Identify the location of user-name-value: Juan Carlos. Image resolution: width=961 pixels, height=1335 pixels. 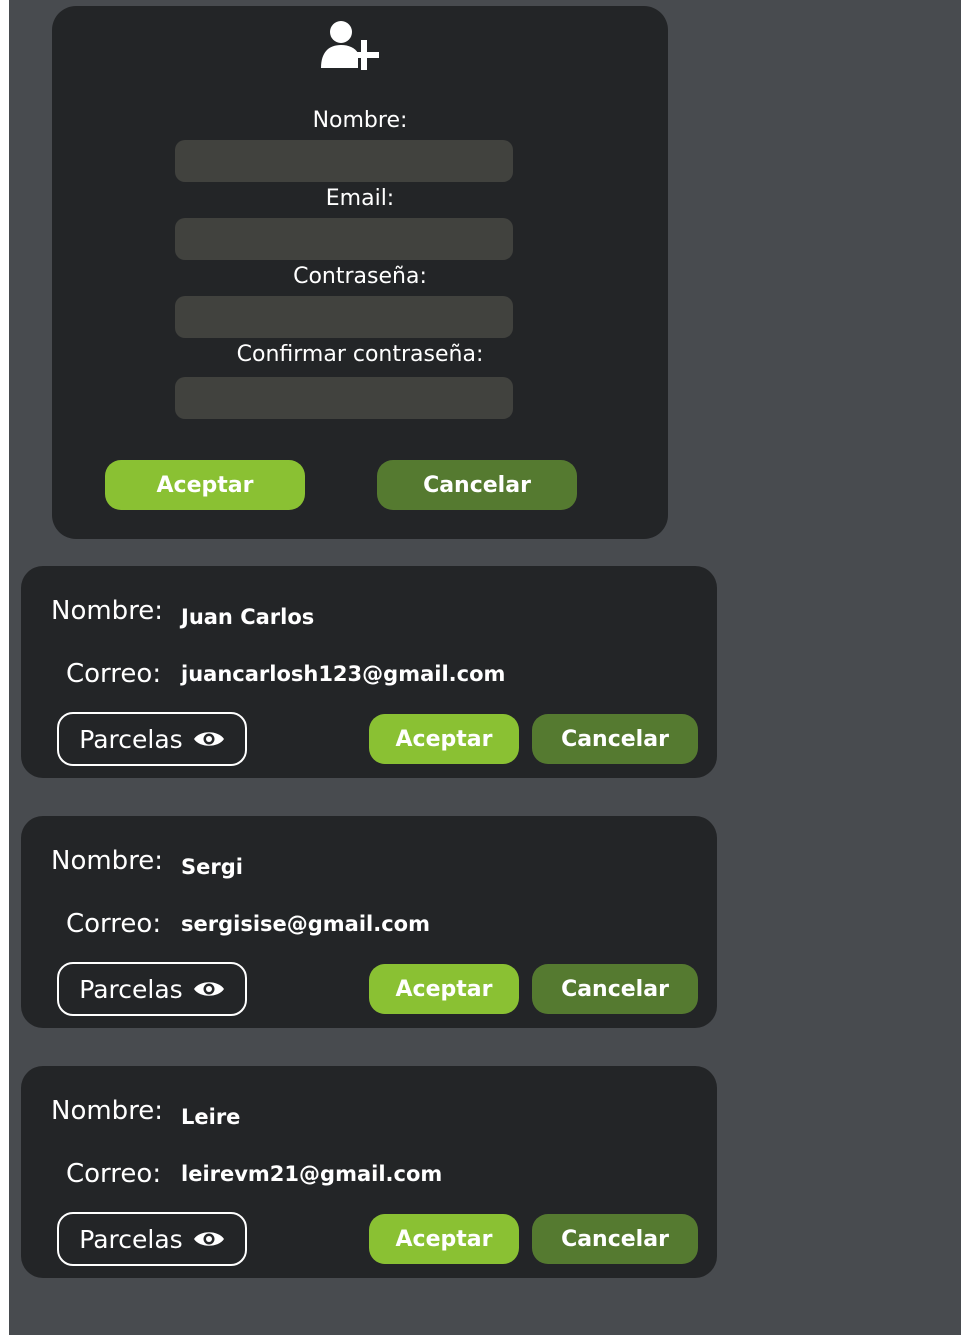
(248, 617).